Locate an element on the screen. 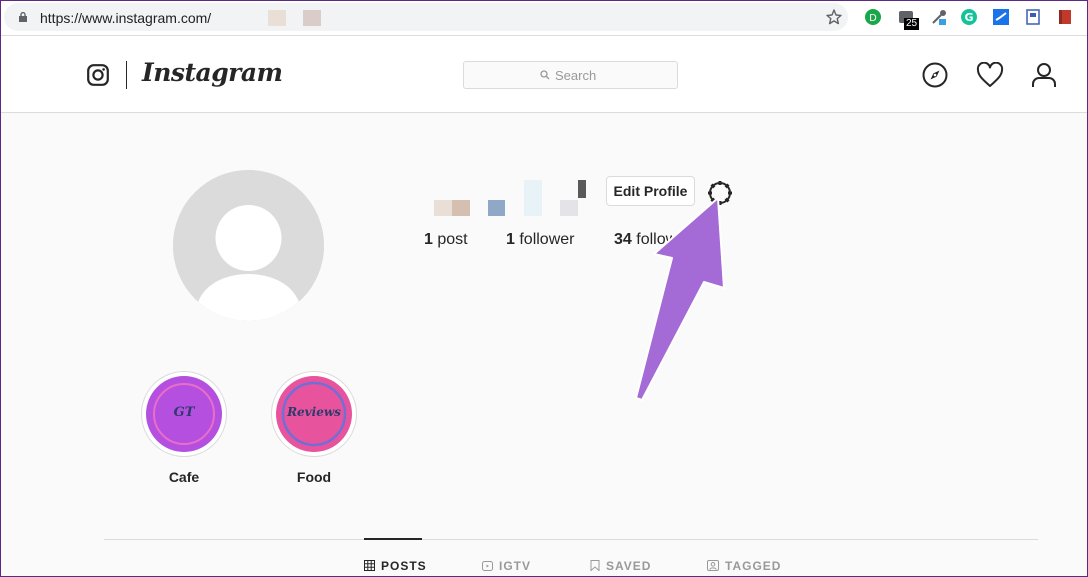 Image resolution: width=1088 pixels, height=577 pixels. highlight-food: Reviews Food is located at coordinates (314, 428).